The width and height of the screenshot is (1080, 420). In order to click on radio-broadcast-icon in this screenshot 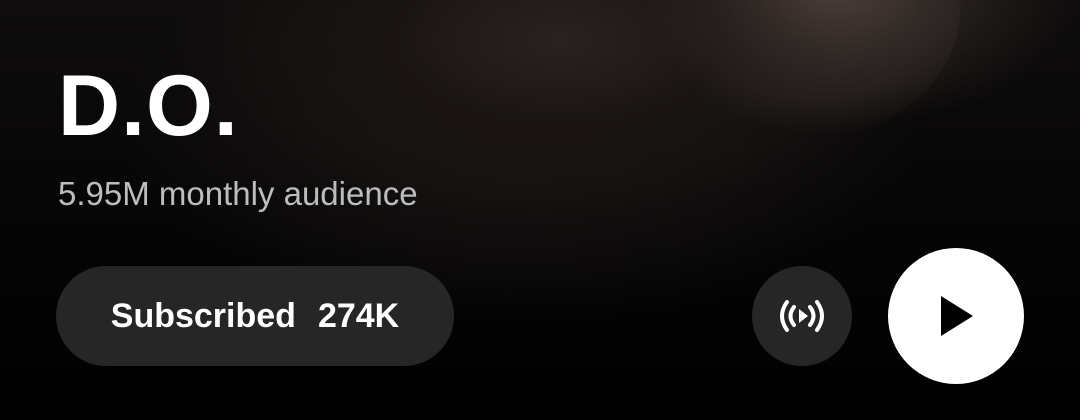, I will do `click(802, 316)`.